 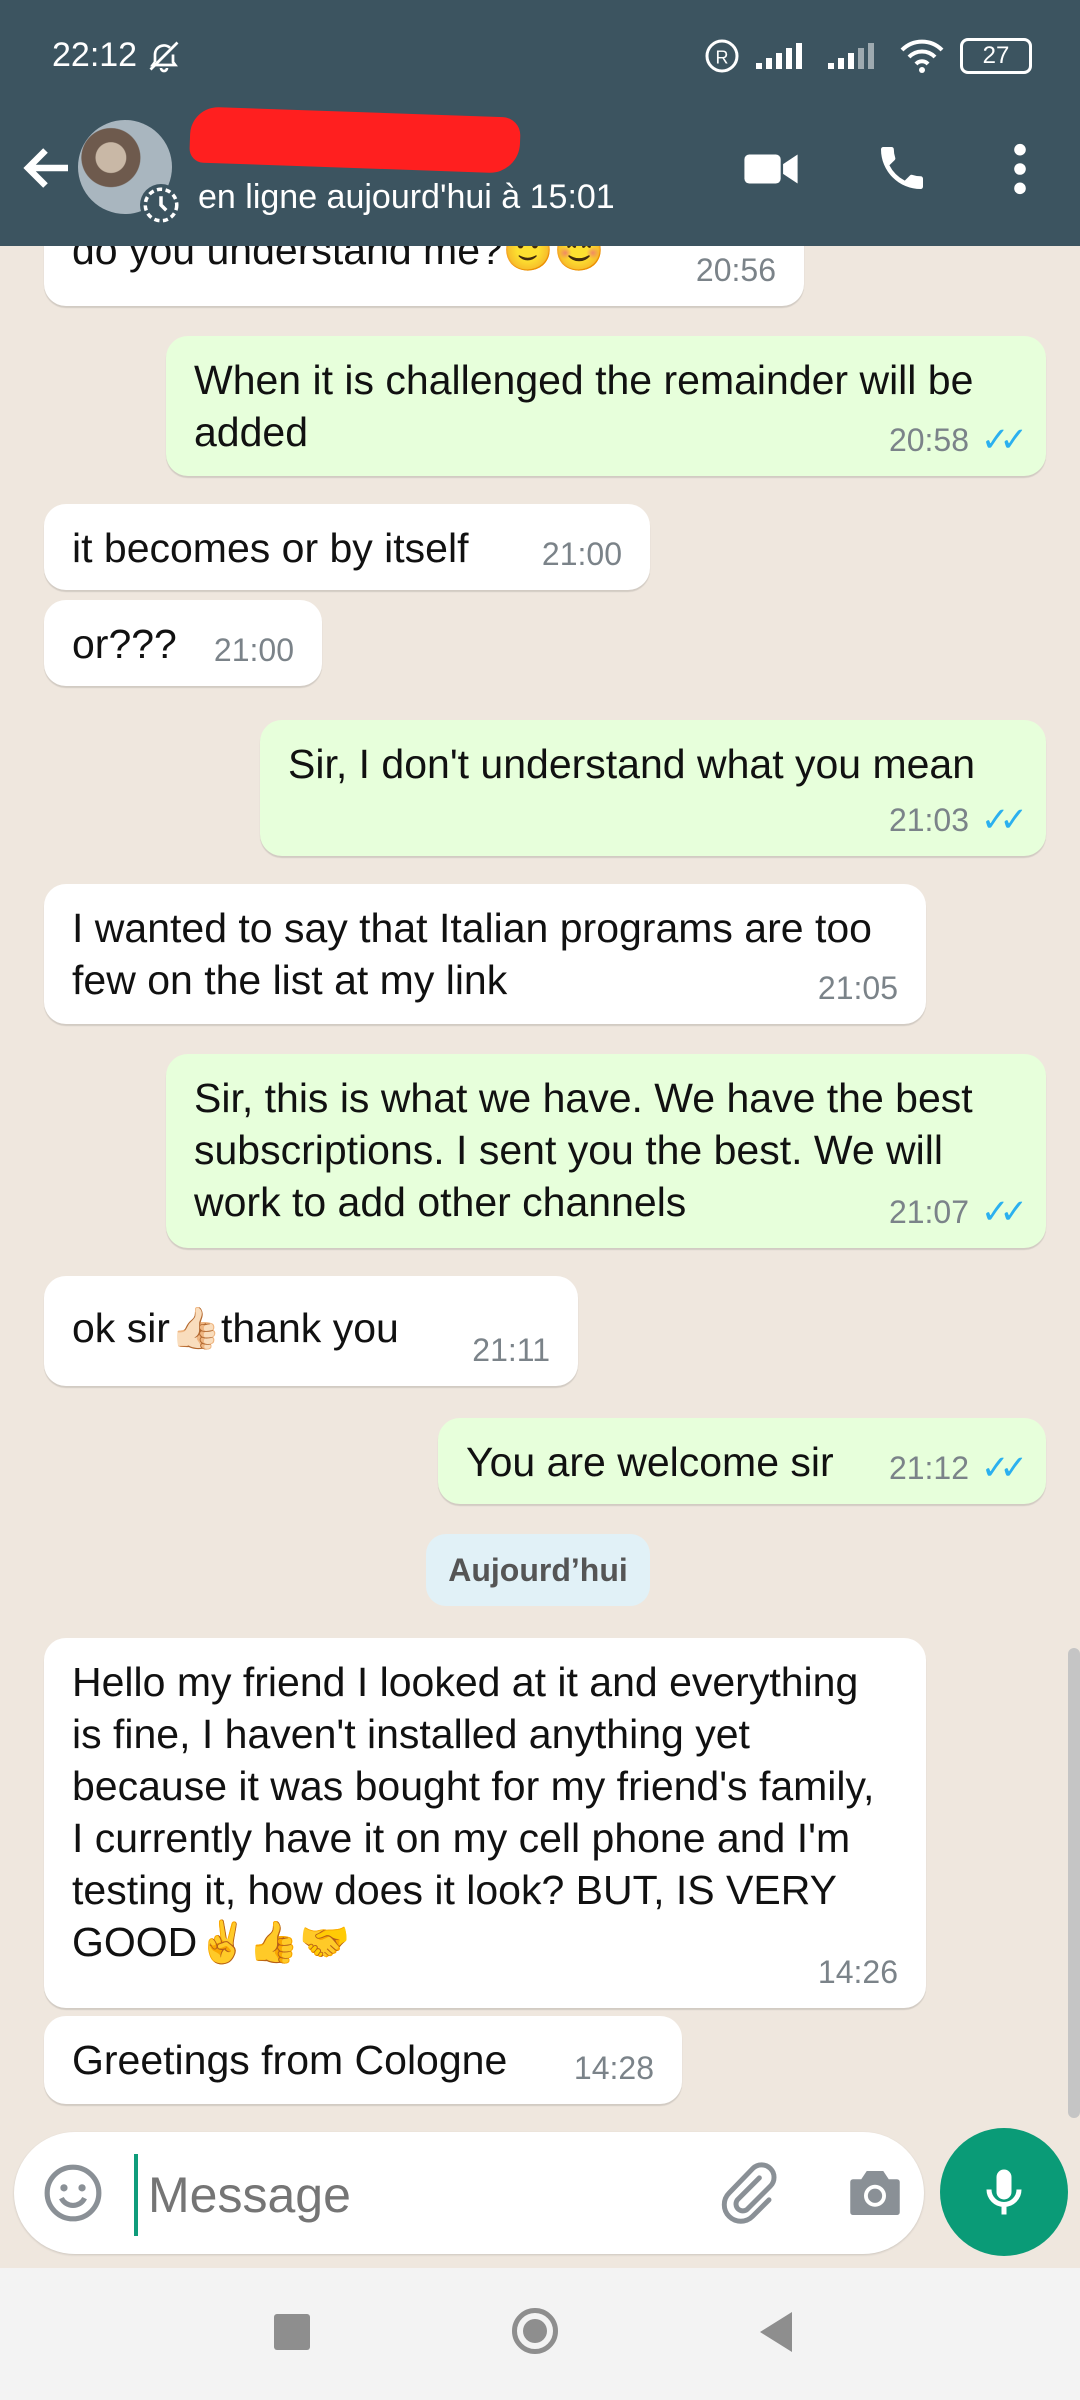 I want to click on battery-level: 27, so click(x=996, y=55).